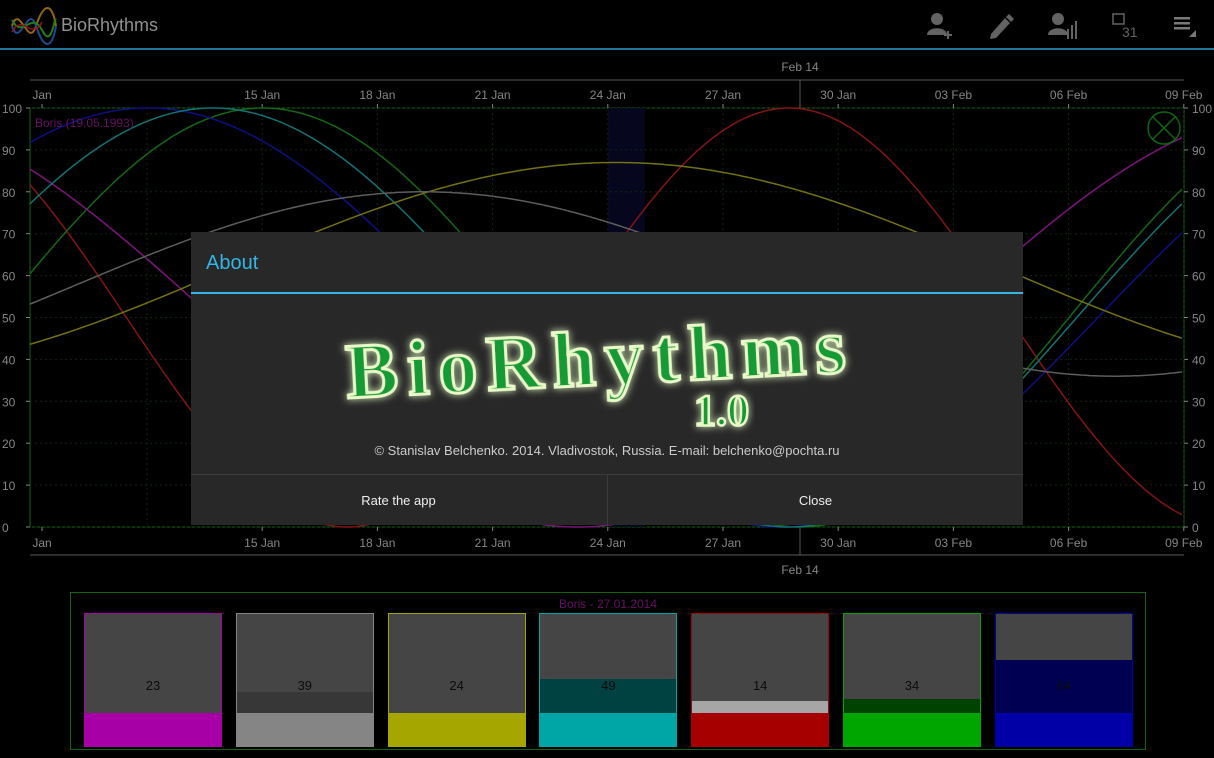 This screenshot has height=758, width=1214. Describe the element at coordinates (596, 358) in the screenshot. I see `svg-text: BioRhythms` at that location.